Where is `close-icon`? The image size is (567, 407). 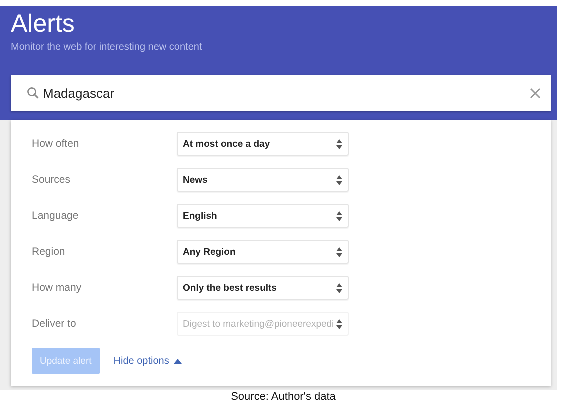 close-icon is located at coordinates (535, 93).